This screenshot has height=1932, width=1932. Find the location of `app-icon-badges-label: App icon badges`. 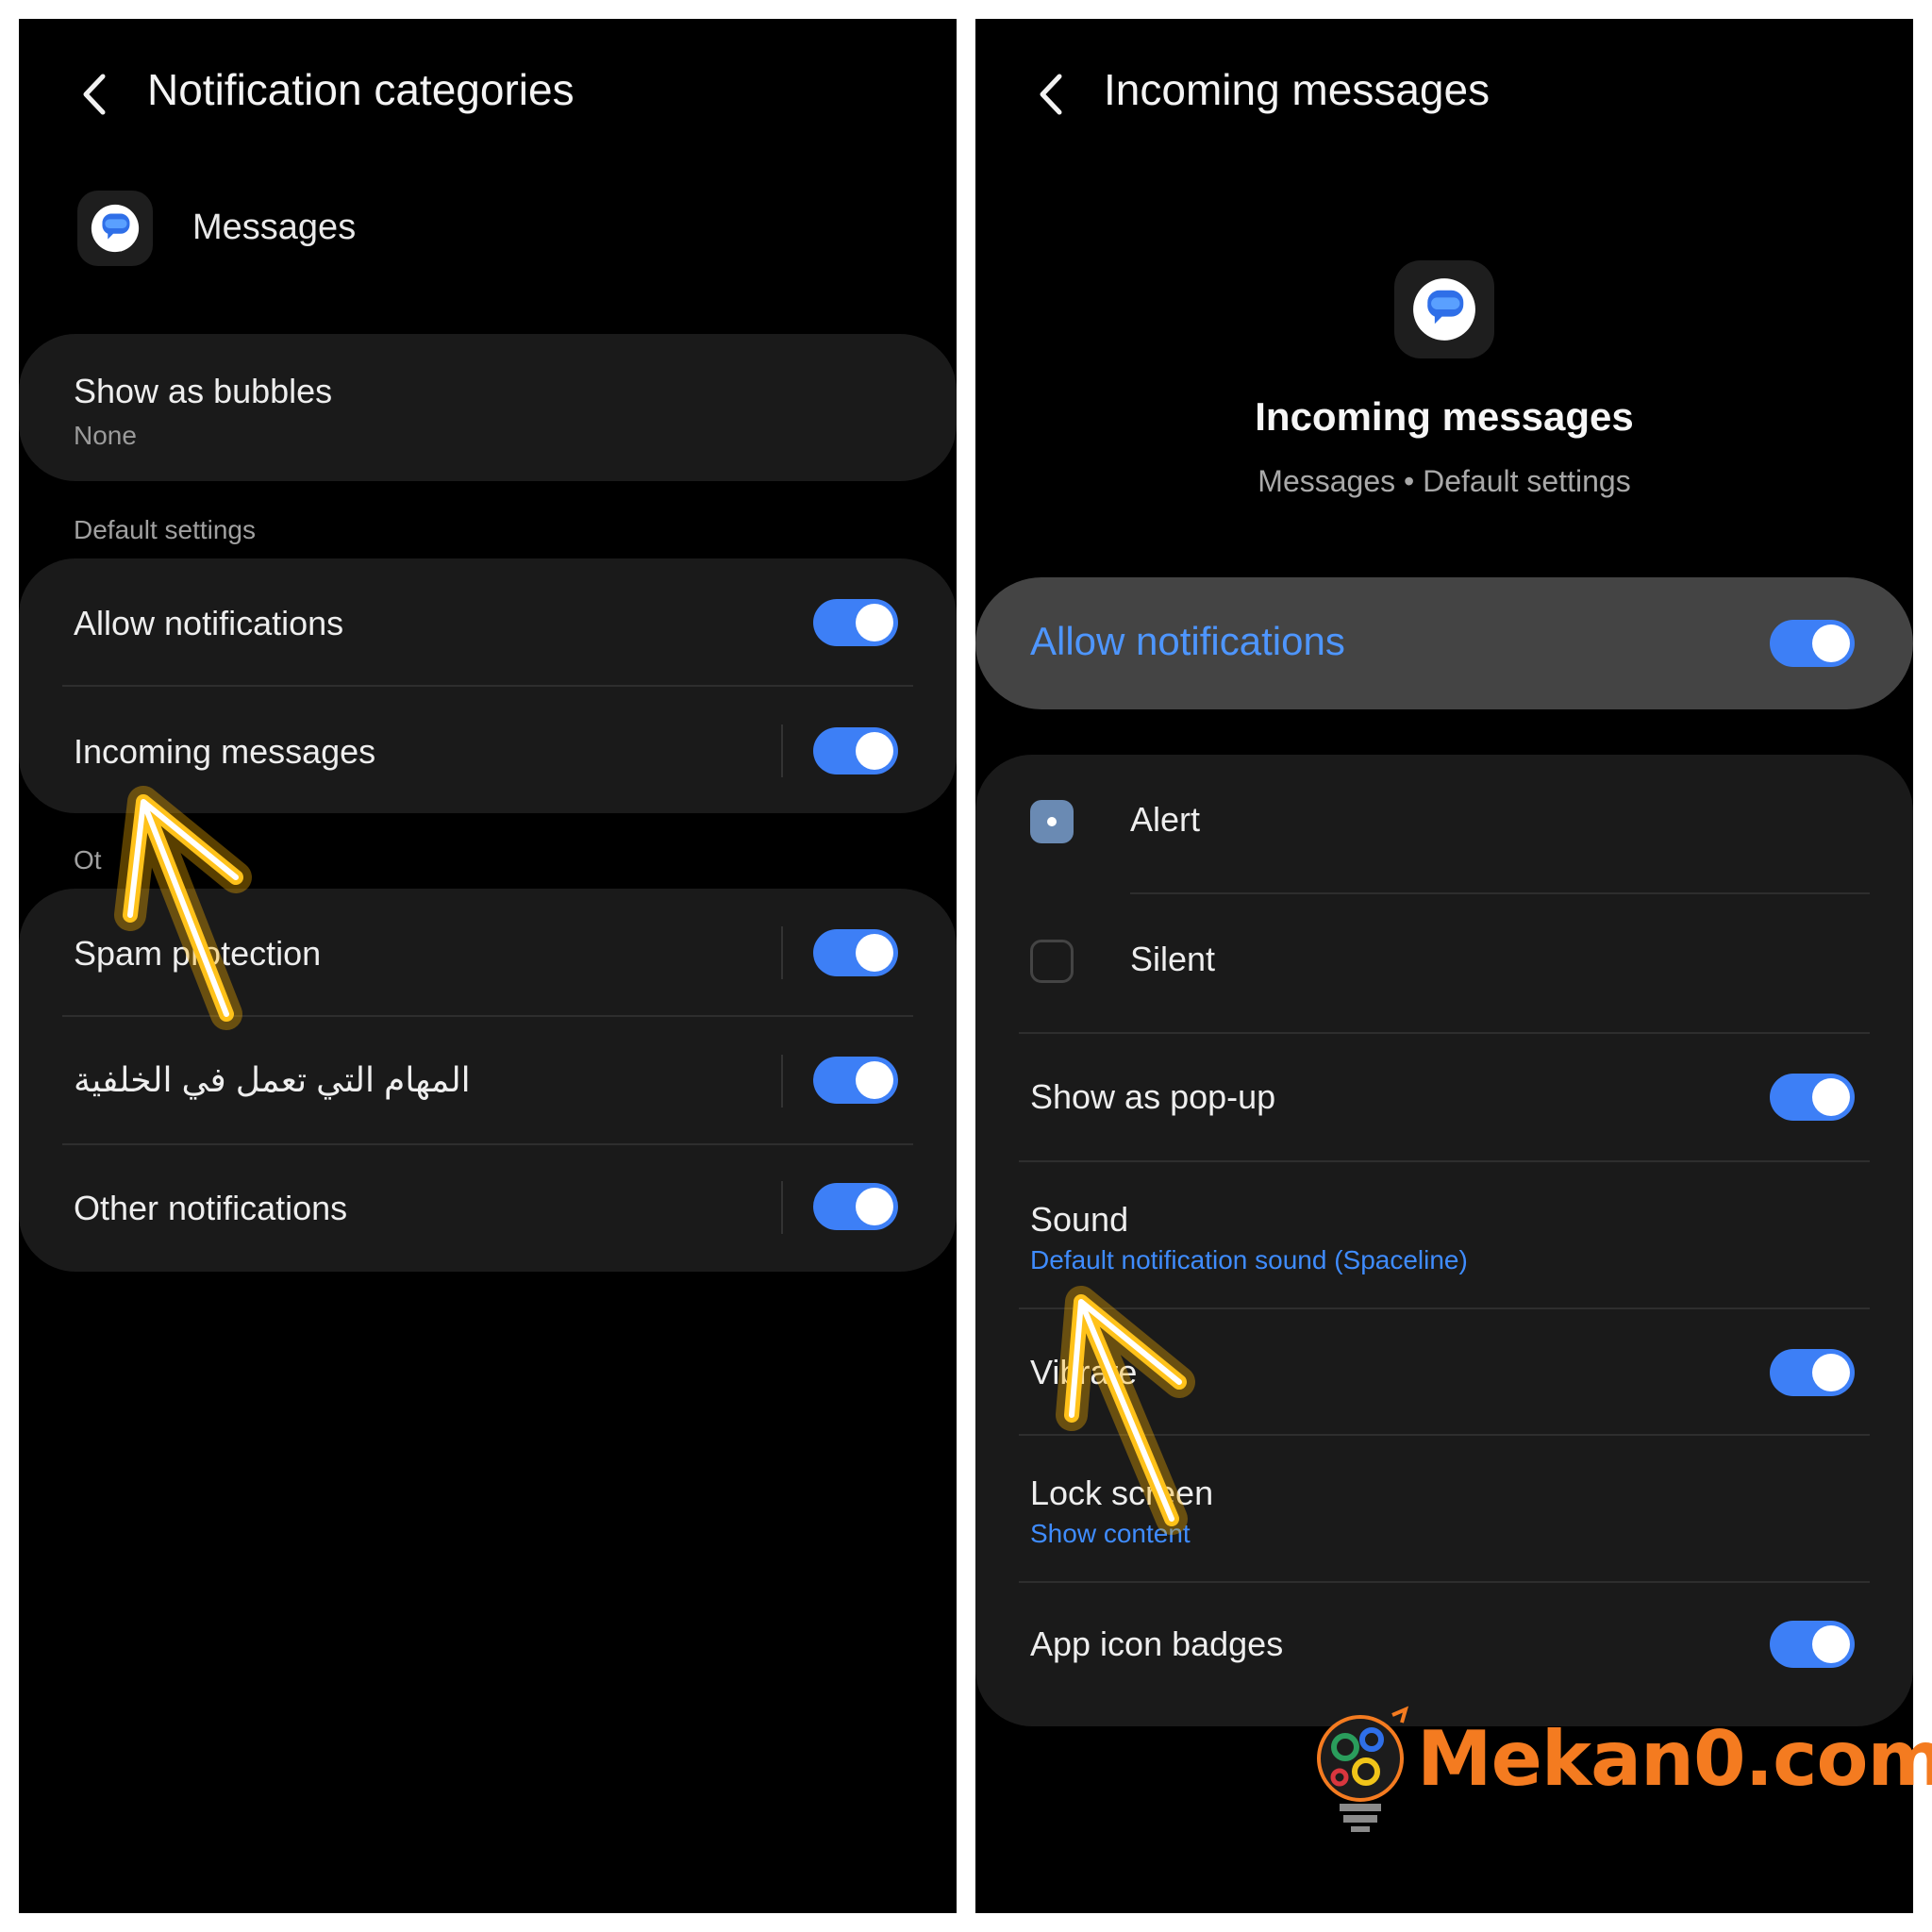

app-icon-badges-label: App icon badges is located at coordinates (1157, 1643).